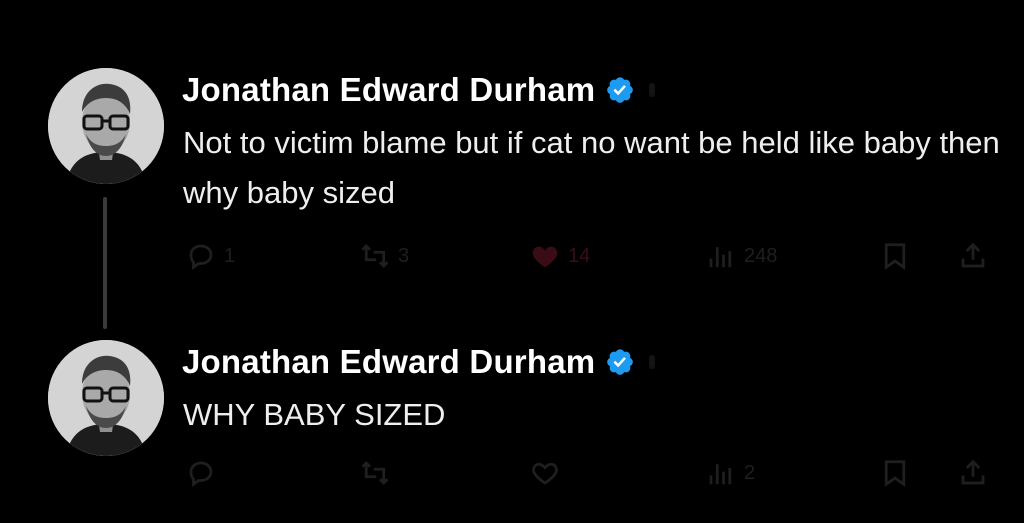  I want to click on reply-button: 1, so click(210, 256).